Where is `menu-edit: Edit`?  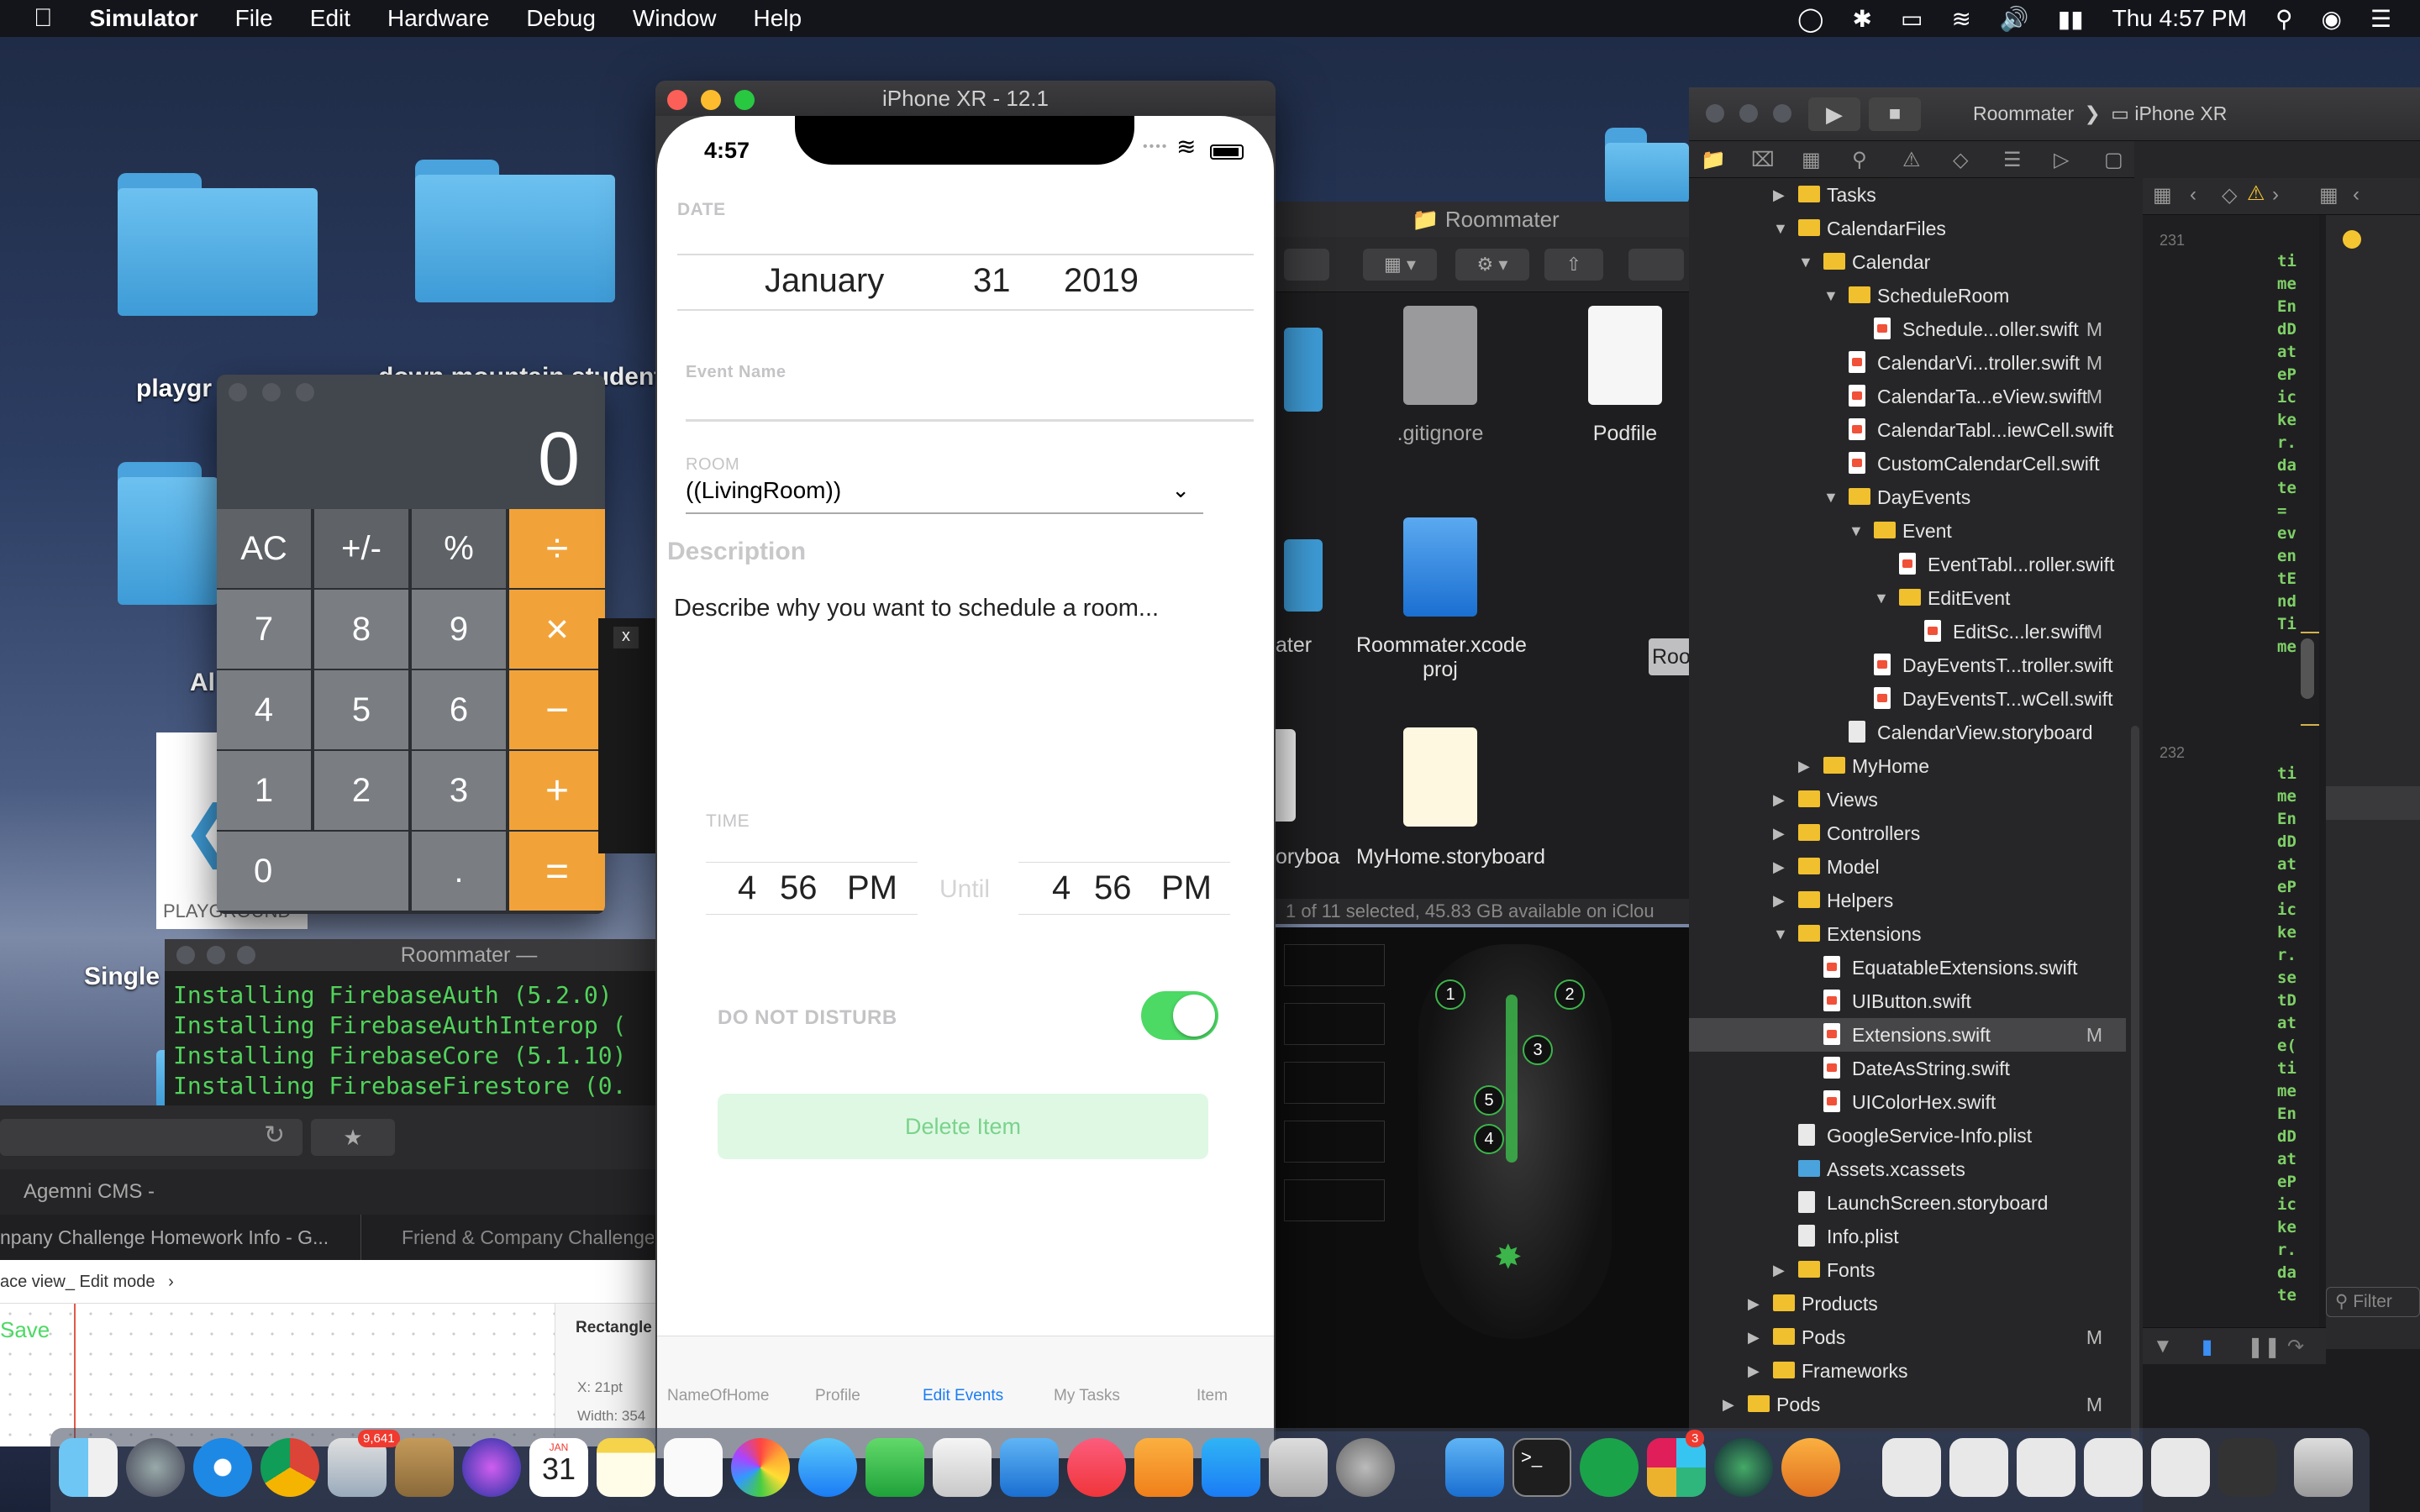
menu-edit: Edit is located at coordinates (330, 18).